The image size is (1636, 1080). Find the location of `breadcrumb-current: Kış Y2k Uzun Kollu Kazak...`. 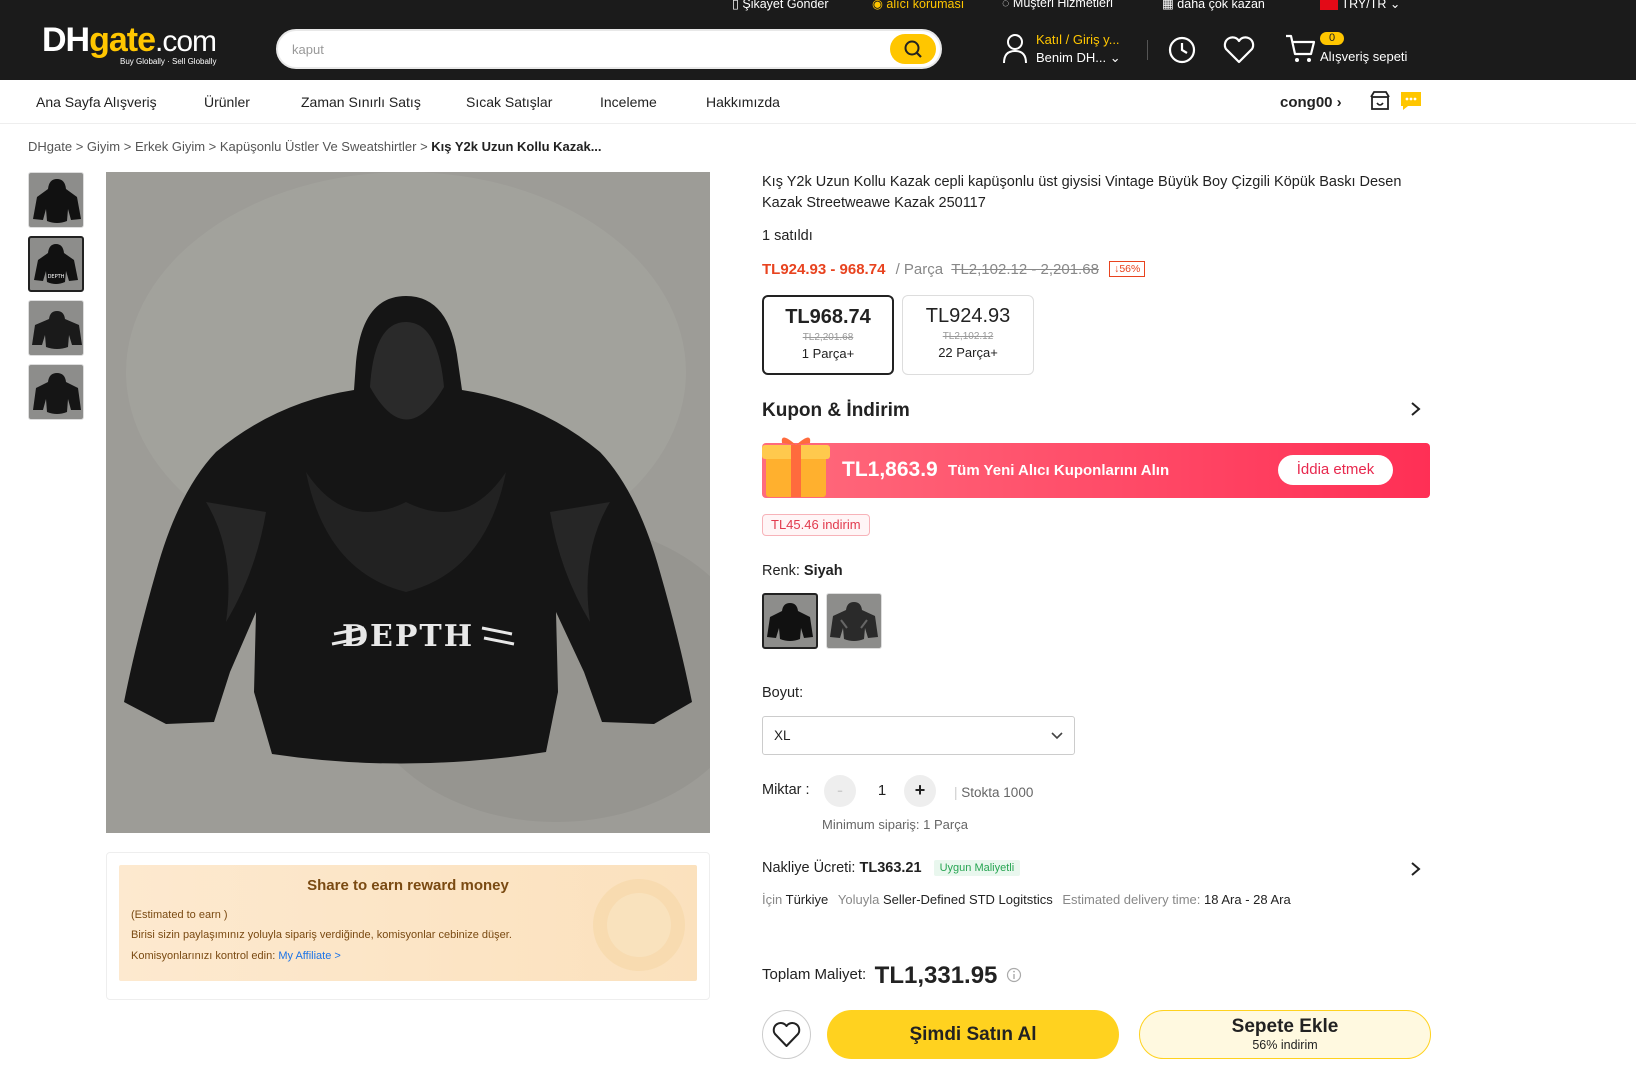

breadcrumb-current: Kış Y2k Uzun Kollu Kazak... is located at coordinates (516, 146).